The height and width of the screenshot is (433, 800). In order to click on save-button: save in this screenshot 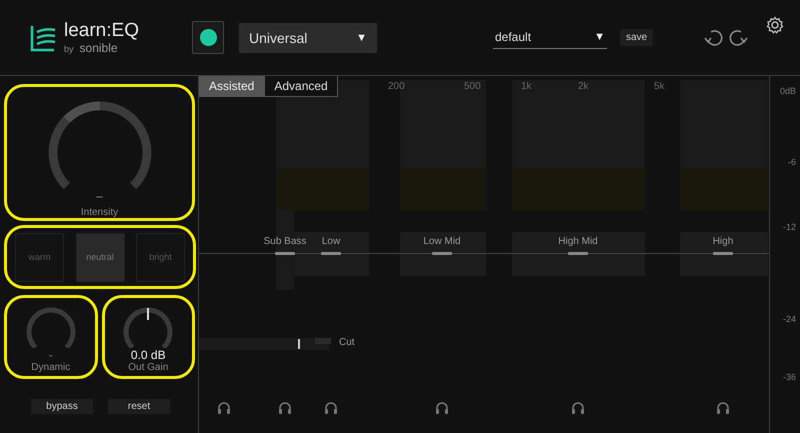, I will do `click(637, 37)`.